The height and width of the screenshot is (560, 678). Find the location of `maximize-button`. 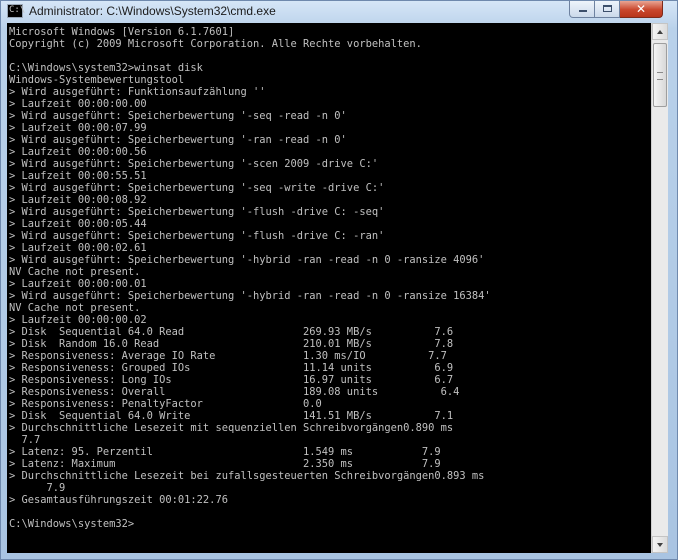

maximize-button is located at coordinates (607, 9).